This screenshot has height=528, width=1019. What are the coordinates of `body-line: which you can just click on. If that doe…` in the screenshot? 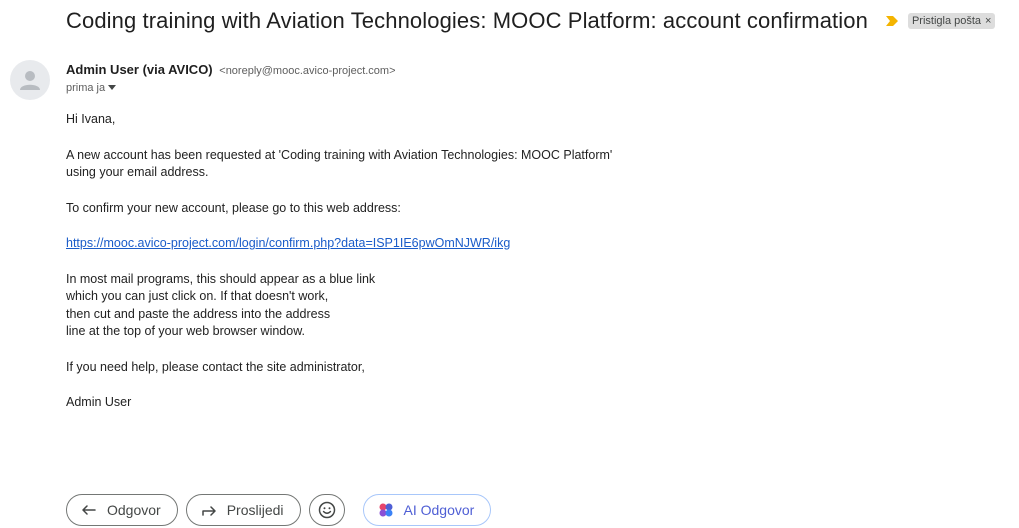 It's located at (197, 296).